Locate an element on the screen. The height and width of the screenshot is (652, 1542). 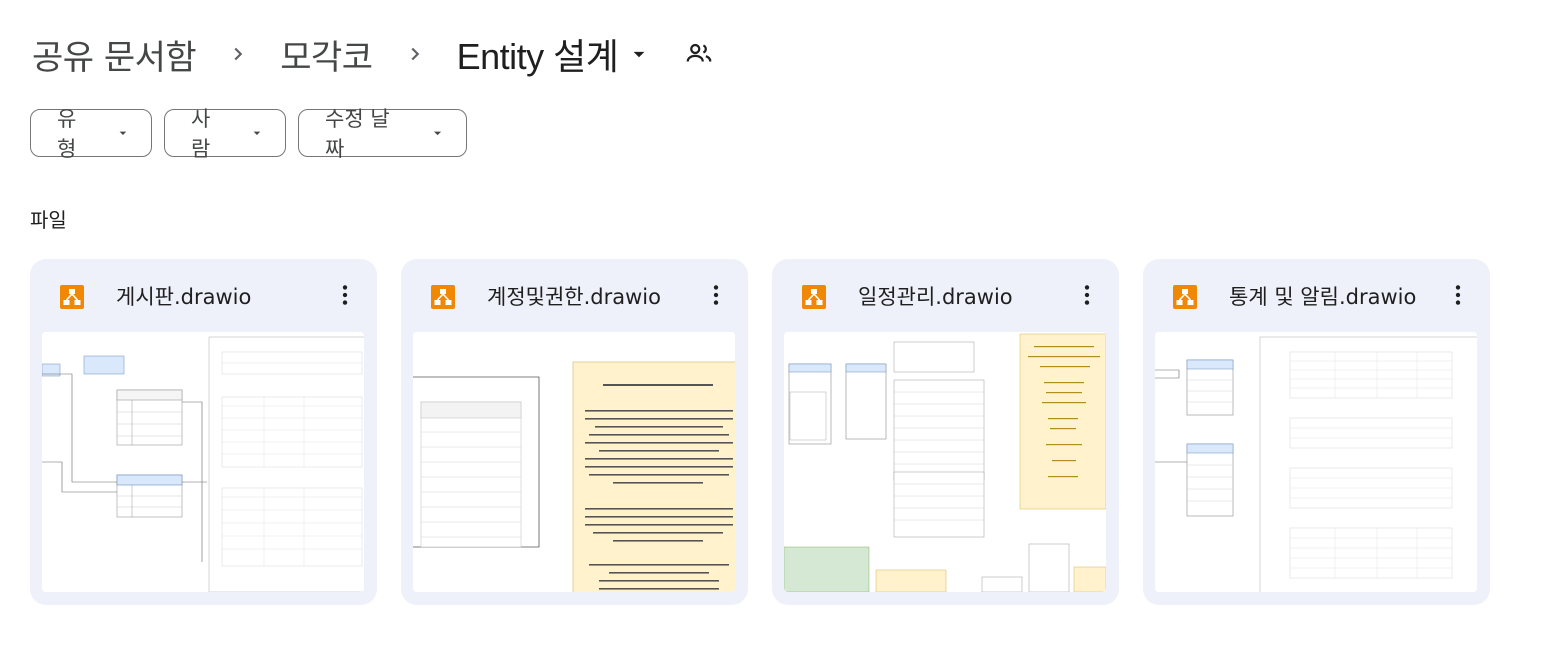
filter-people-label: 사람 is located at coordinates (201, 134).